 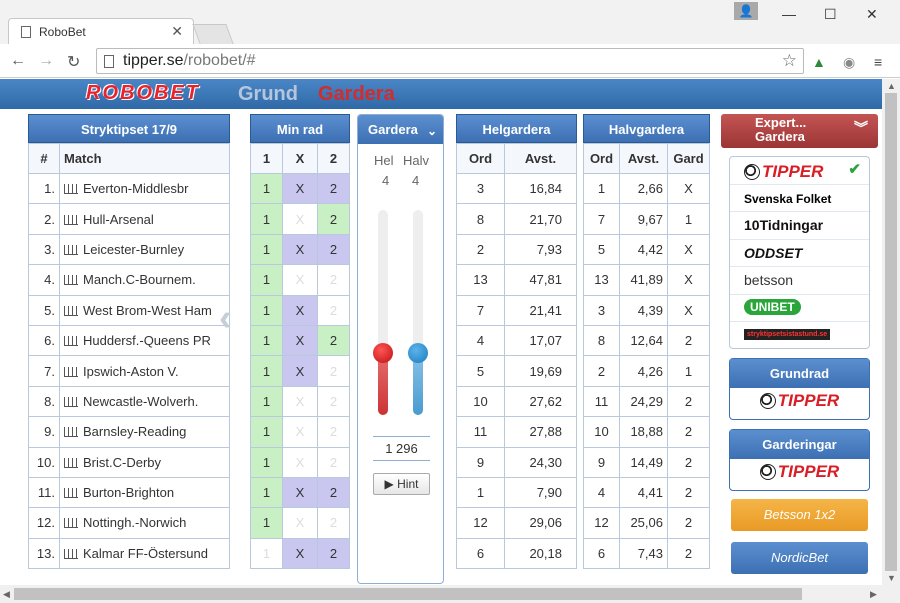 What do you see at coordinates (789, 61) in the screenshot?
I see `bookmark-star-icon: ☆` at bounding box center [789, 61].